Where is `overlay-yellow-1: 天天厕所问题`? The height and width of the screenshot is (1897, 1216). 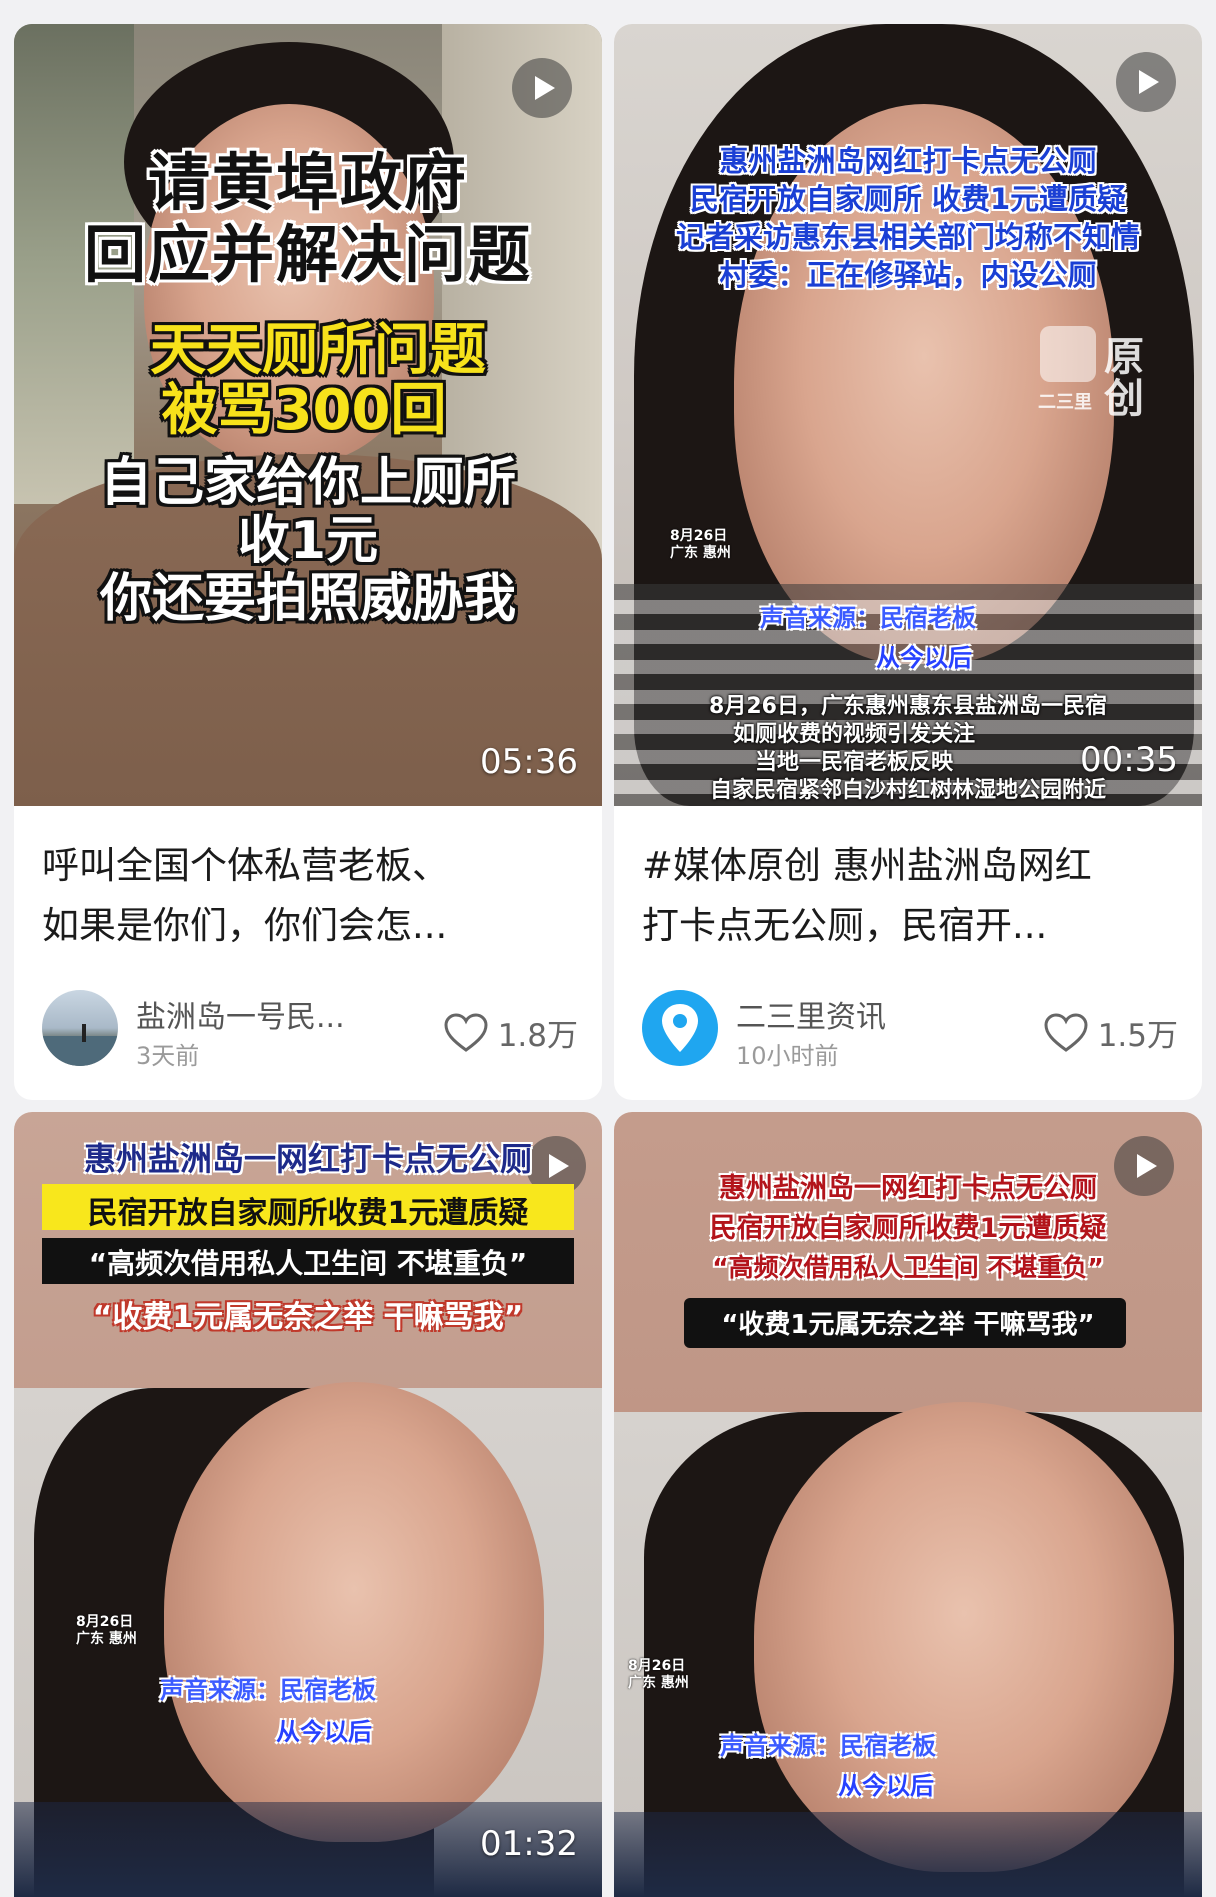 overlay-yellow-1: 天天厕所问题 is located at coordinates (318, 350).